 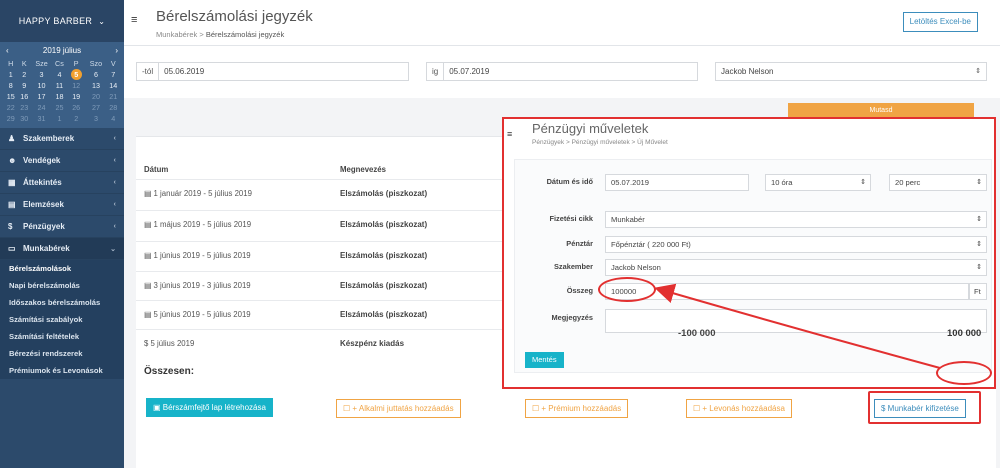 I want to click on sum-positive: 100 000, so click(x=964, y=333).